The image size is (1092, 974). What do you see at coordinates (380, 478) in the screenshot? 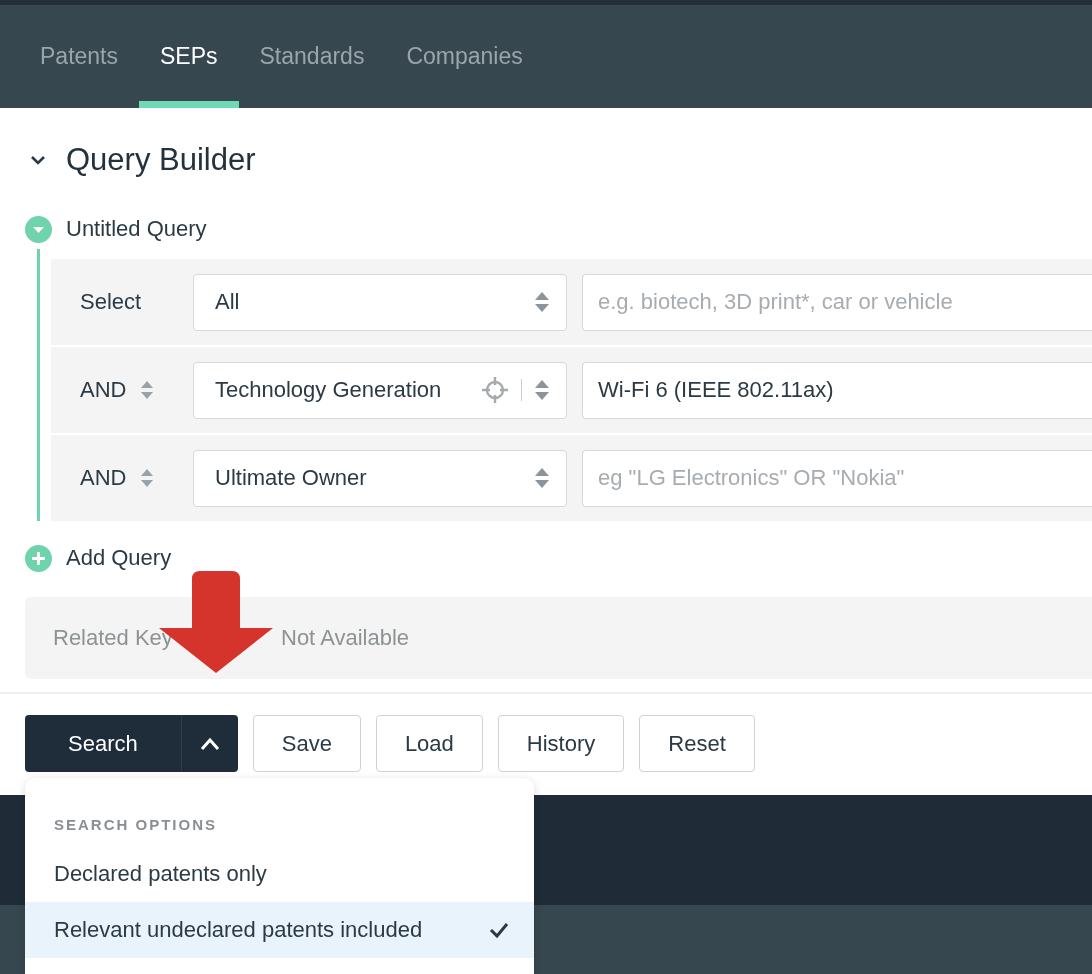
I see `field-select: Ultimate Owner` at bounding box center [380, 478].